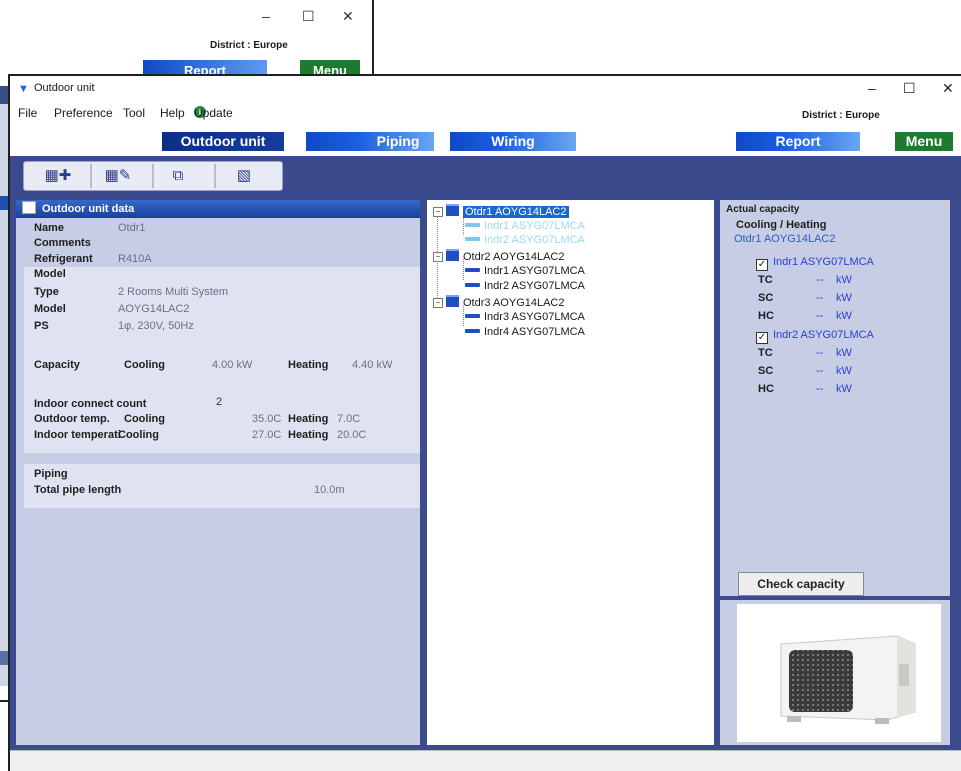 Image resolution: width=961 pixels, height=771 pixels. What do you see at coordinates (27, 113) in the screenshot?
I see `menu-file: File` at bounding box center [27, 113].